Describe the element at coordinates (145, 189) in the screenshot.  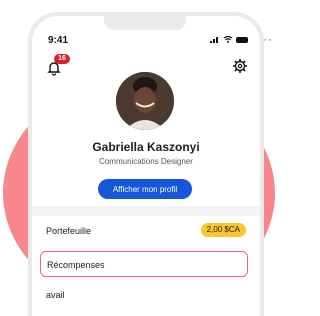
I see `view-profile-button: Afficher mon profil` at that location.